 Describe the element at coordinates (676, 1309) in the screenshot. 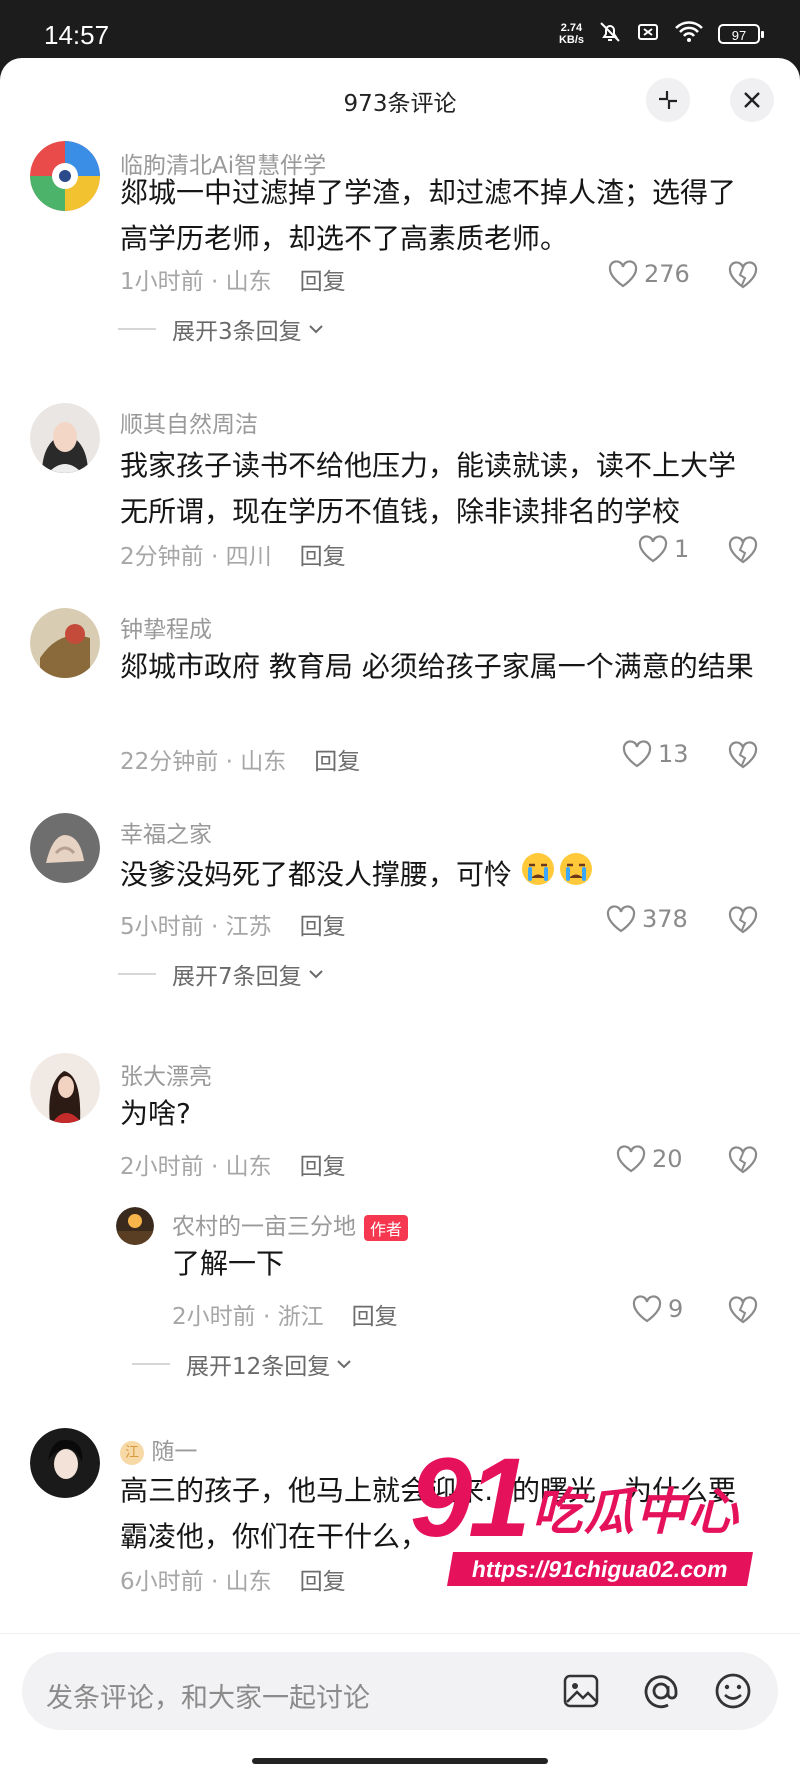

I see `like-count: 9` at that location.